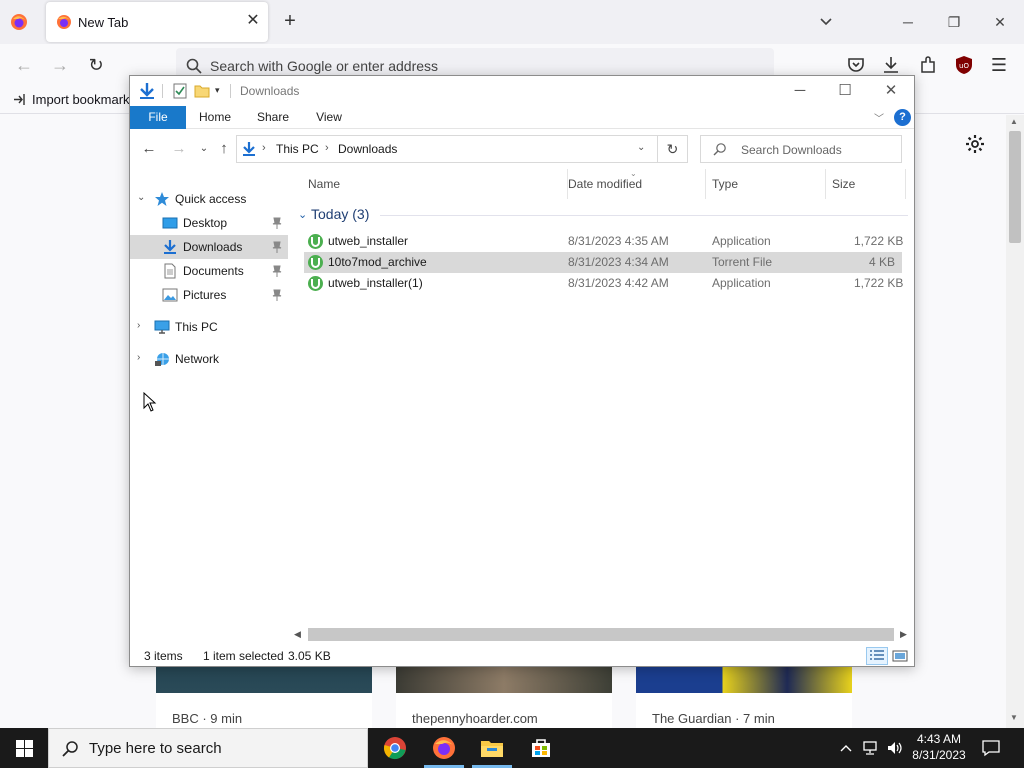  I want to click on column-header-size: Size, so click(866, 184).